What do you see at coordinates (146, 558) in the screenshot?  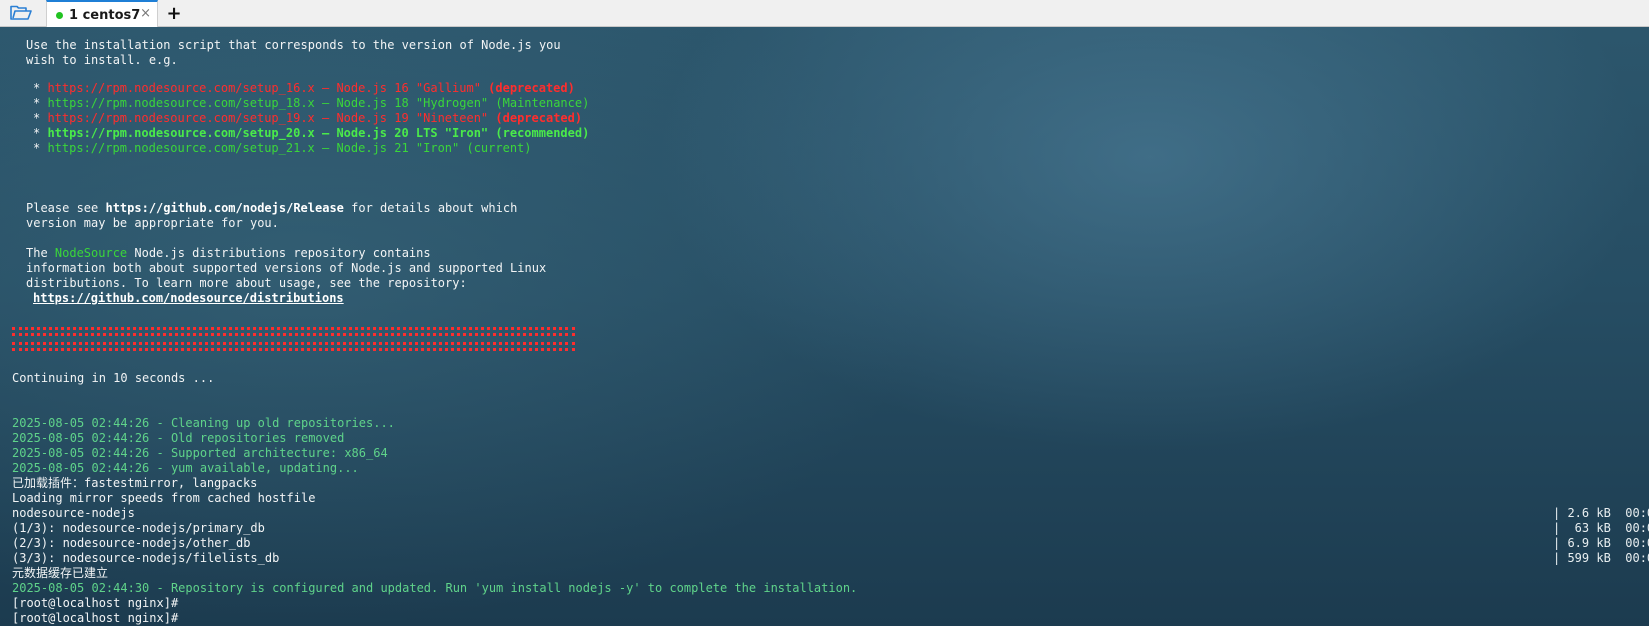 I see `repo-line: (3/3): nodesource-nodejs/filelists_db` at bounding box center [146, 558].